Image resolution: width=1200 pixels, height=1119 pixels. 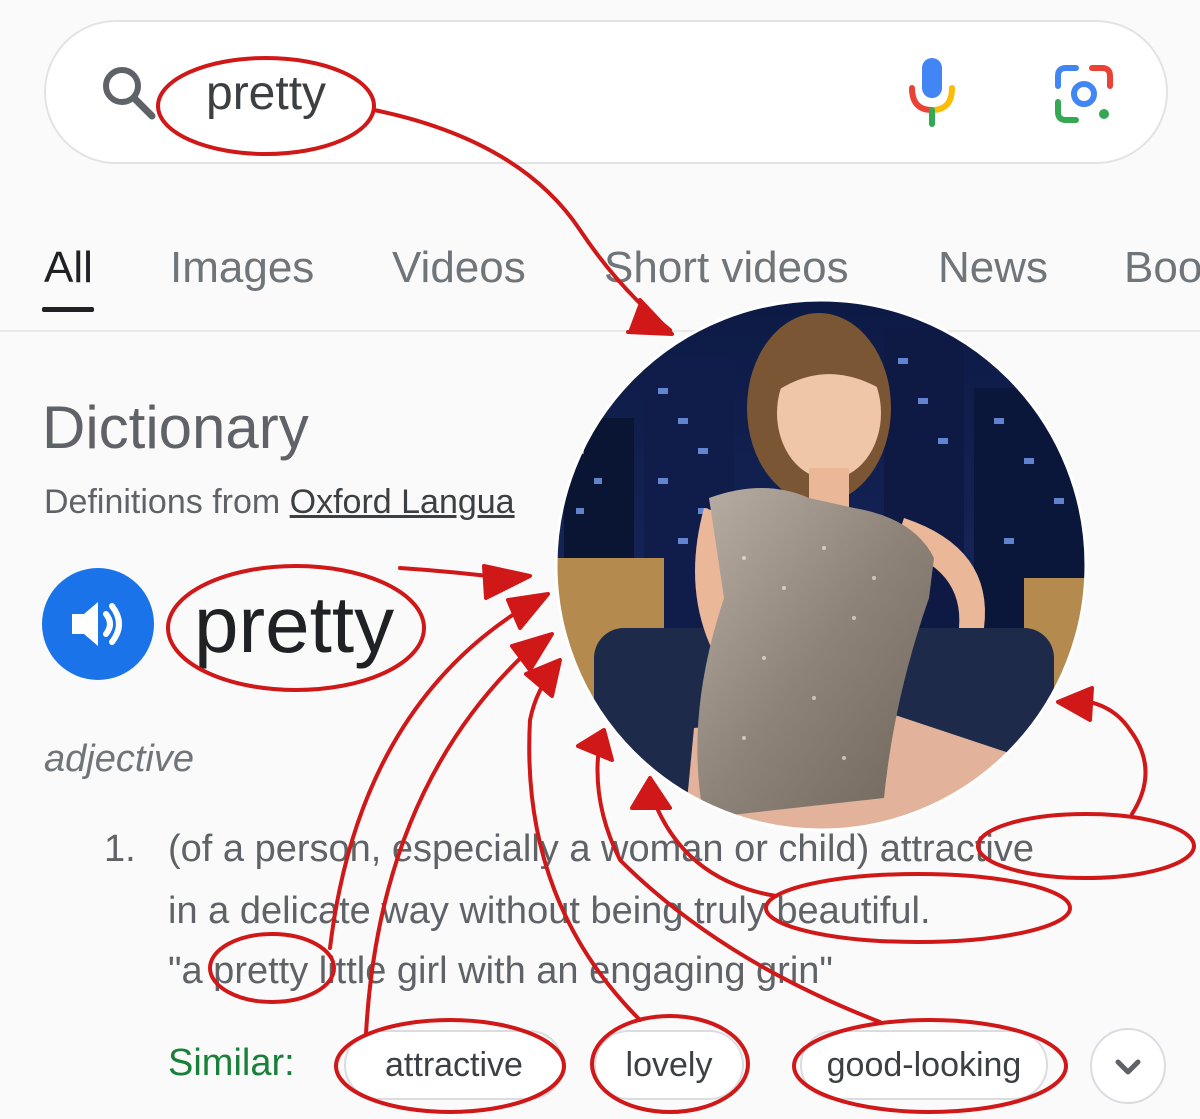 What do you see at coordinates (272, 968) in the screenshot?
I see `annotation-circle-example` at bounding box center [272, 968].